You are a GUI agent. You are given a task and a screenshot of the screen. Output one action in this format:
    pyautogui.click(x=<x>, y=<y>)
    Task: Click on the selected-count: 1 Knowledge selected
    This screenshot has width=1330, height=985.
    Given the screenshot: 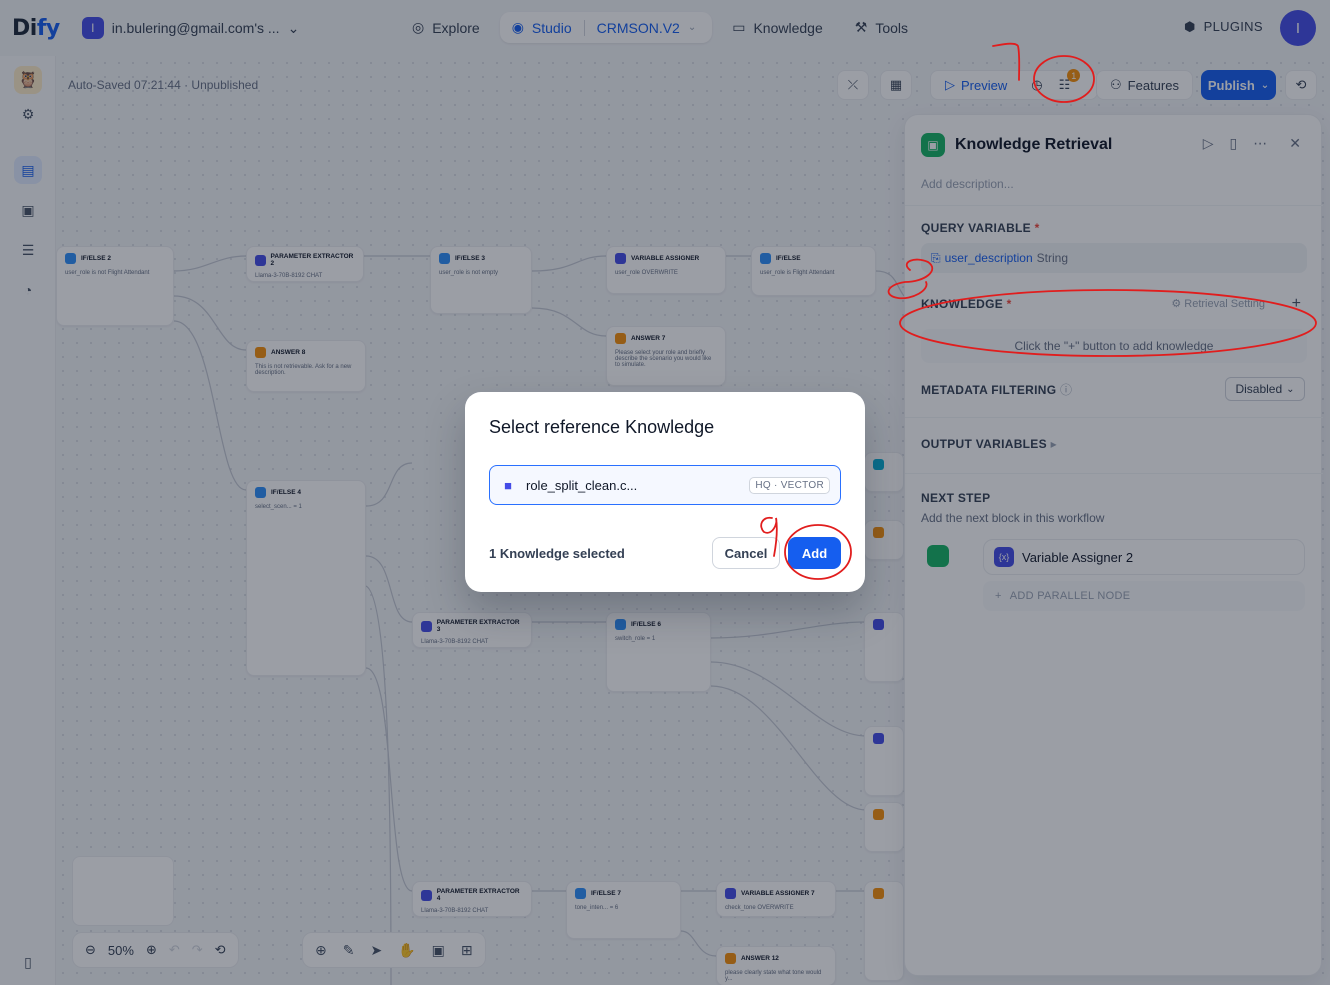 What is the action you would take?
    pyautogui.click(x=557, y=553)
    